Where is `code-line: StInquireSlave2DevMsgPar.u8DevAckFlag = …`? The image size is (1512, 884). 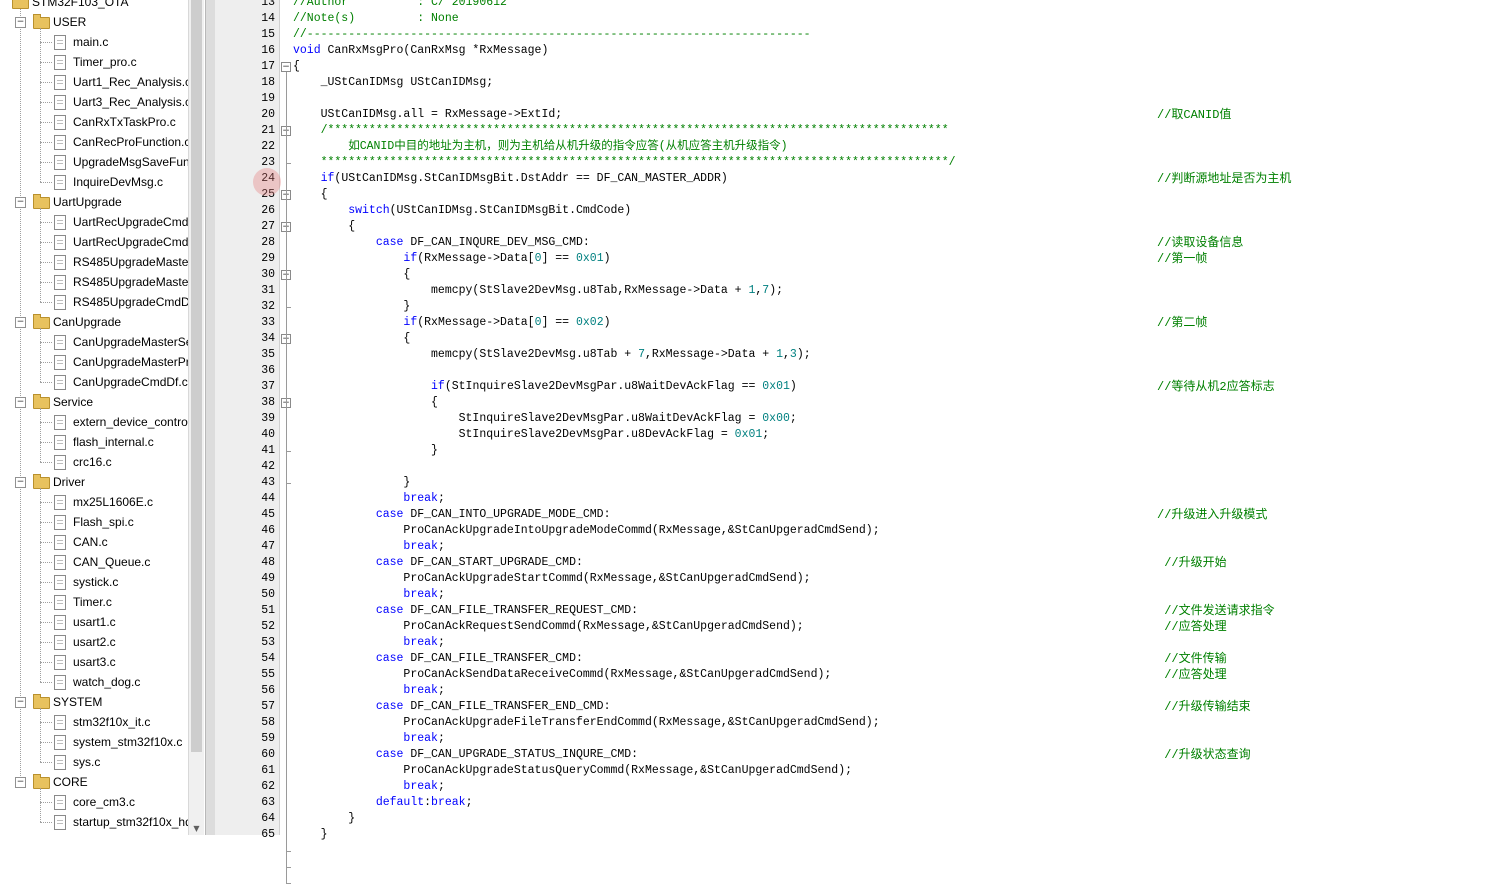
code-line: StInquireSlave2DevMsgPar.u8DevAckFlag = … is located at coordinates (531, 435).